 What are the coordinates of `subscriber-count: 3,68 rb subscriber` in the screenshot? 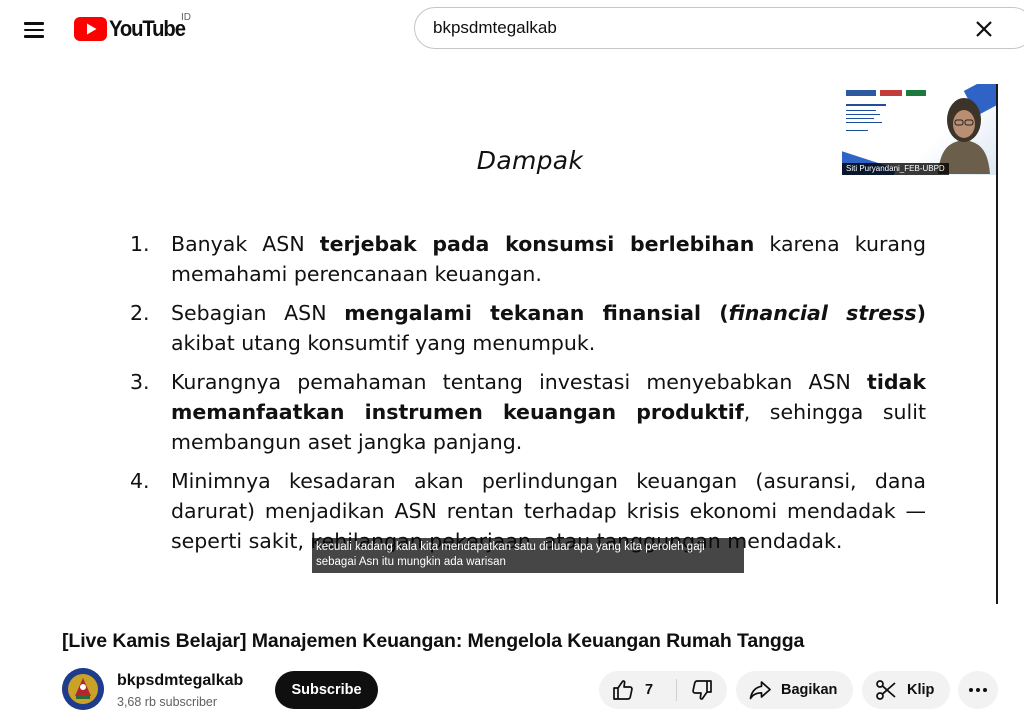 It's located at (167, 702).